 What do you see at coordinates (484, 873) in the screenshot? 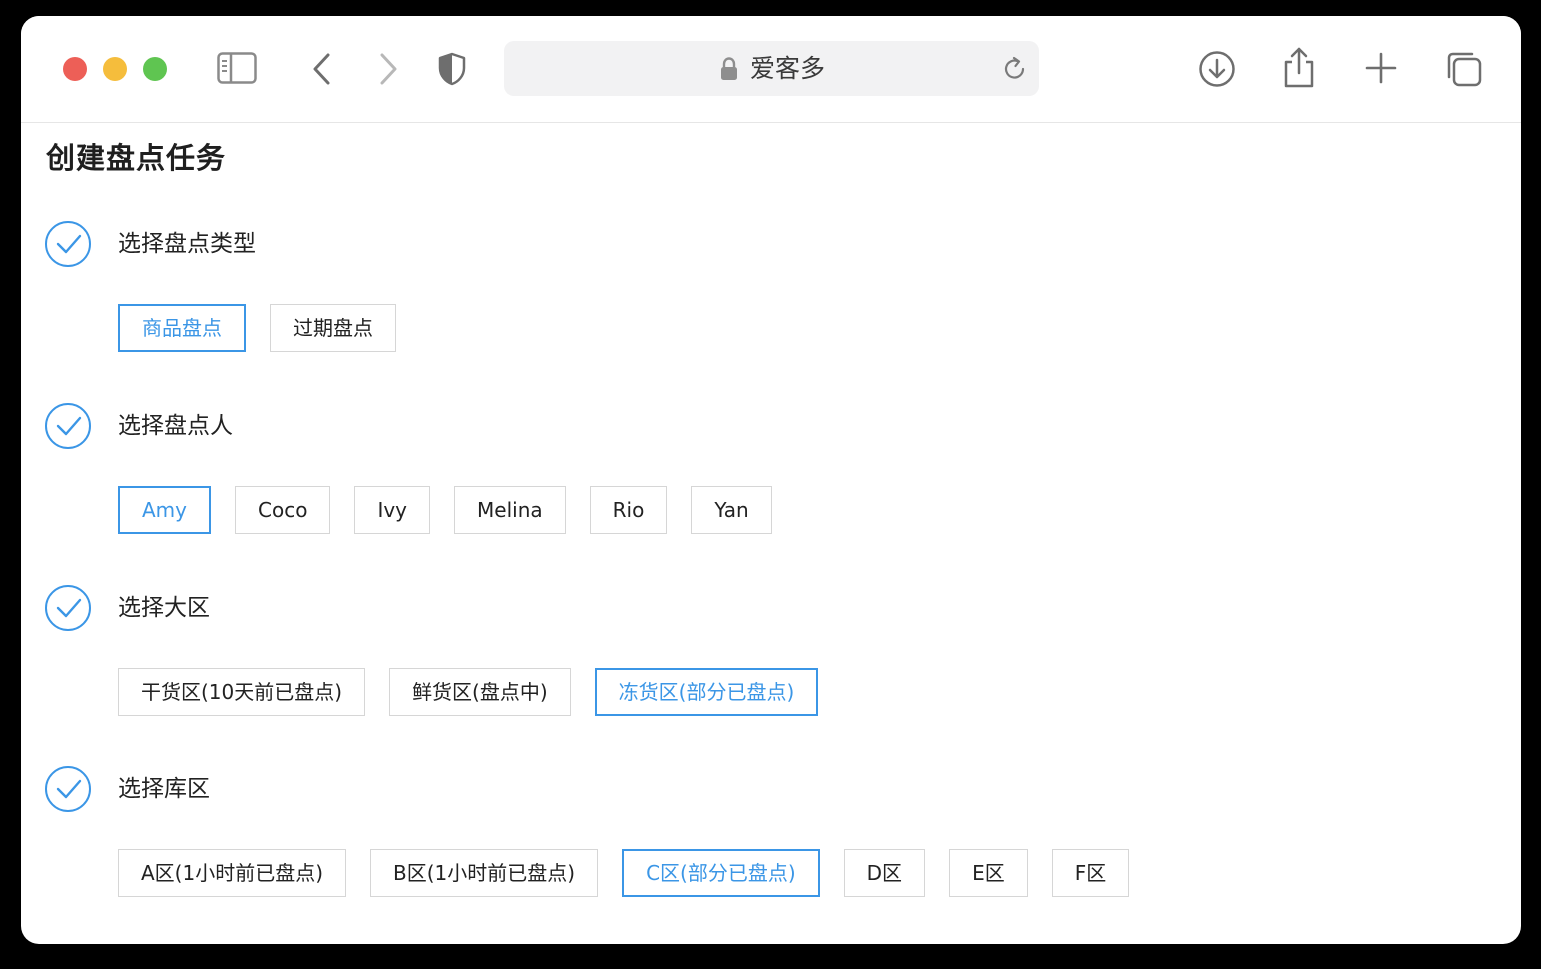
I see `option-chip: B区(1小时前已盘点)` at bounding box center [484, 873].